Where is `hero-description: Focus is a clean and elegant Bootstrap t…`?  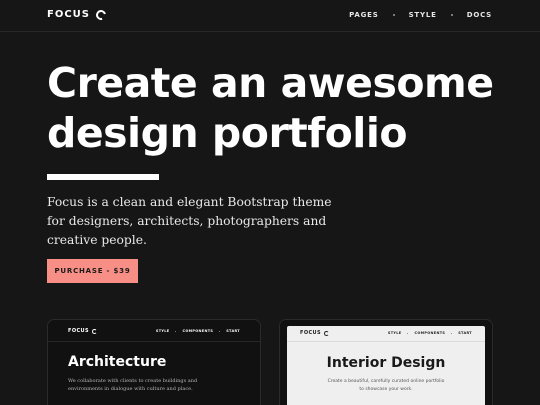
hero-description: Focus is a clean and elegant Bootstrap t… is located at coordinates (189, 221).